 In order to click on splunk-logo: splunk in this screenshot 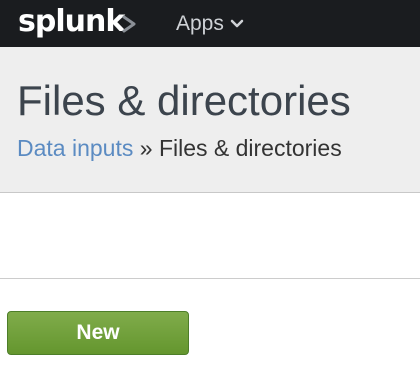, I will do `click(71, 22)`.